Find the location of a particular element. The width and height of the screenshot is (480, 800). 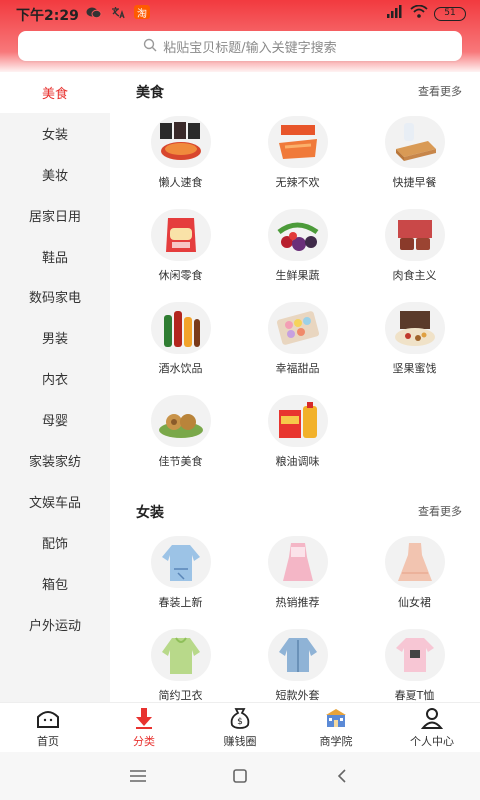

sidebar-item-underwear: 内衣 is located at coordinates (55, 378).